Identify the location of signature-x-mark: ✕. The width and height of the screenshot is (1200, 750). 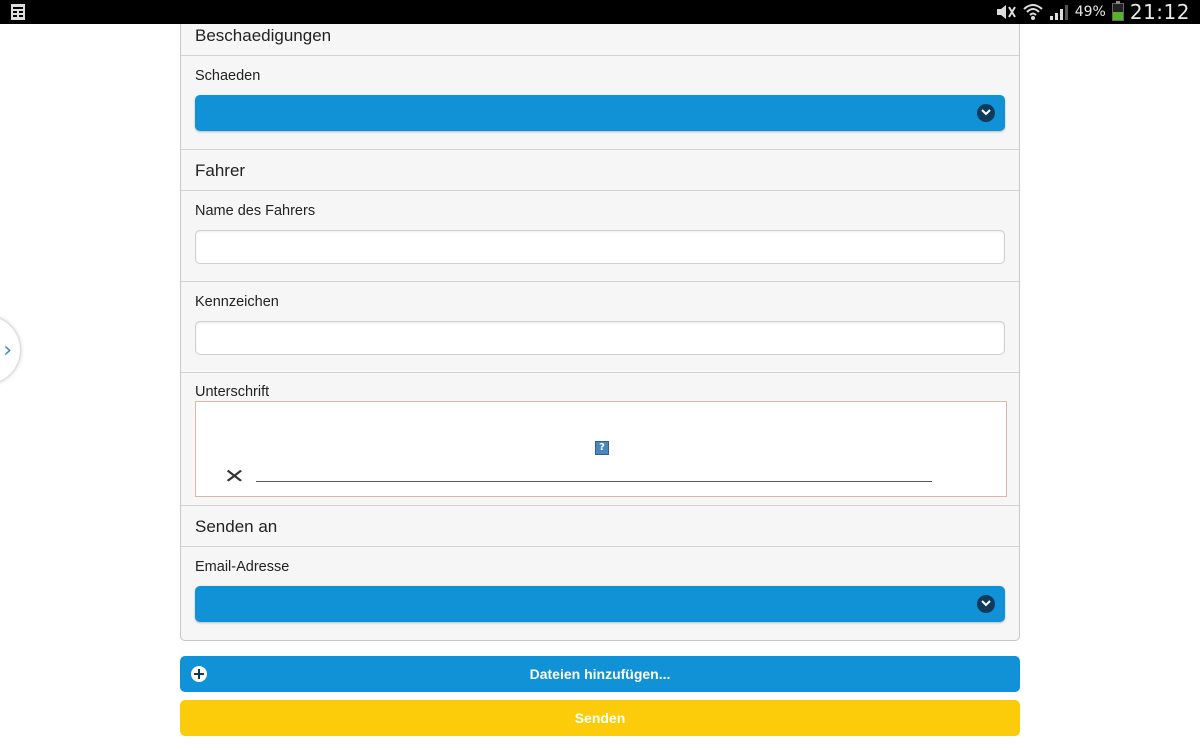
(234, 476).